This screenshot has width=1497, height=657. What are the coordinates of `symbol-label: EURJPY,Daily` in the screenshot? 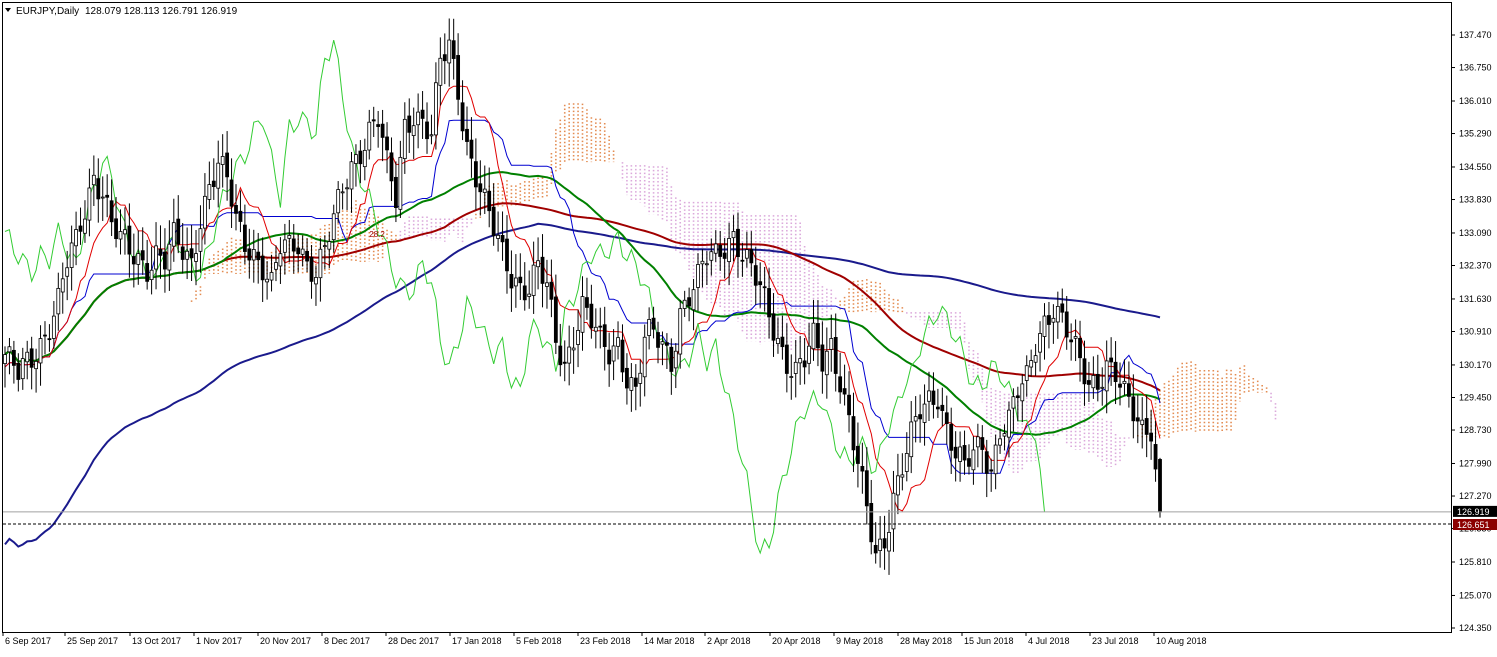 It's located at (47, 11).